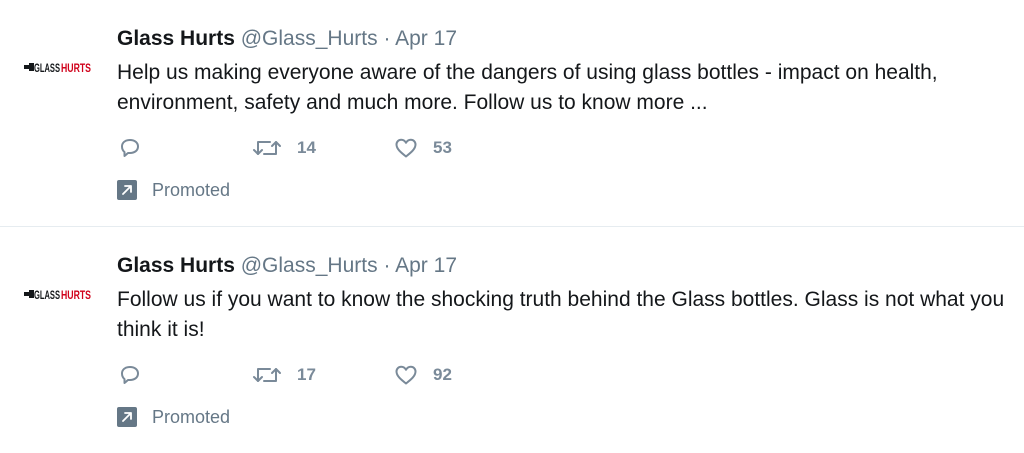  Describe the element at coordinates (367, 148) in the screenshot. I see `tweet-actions: 14 53` at that location.